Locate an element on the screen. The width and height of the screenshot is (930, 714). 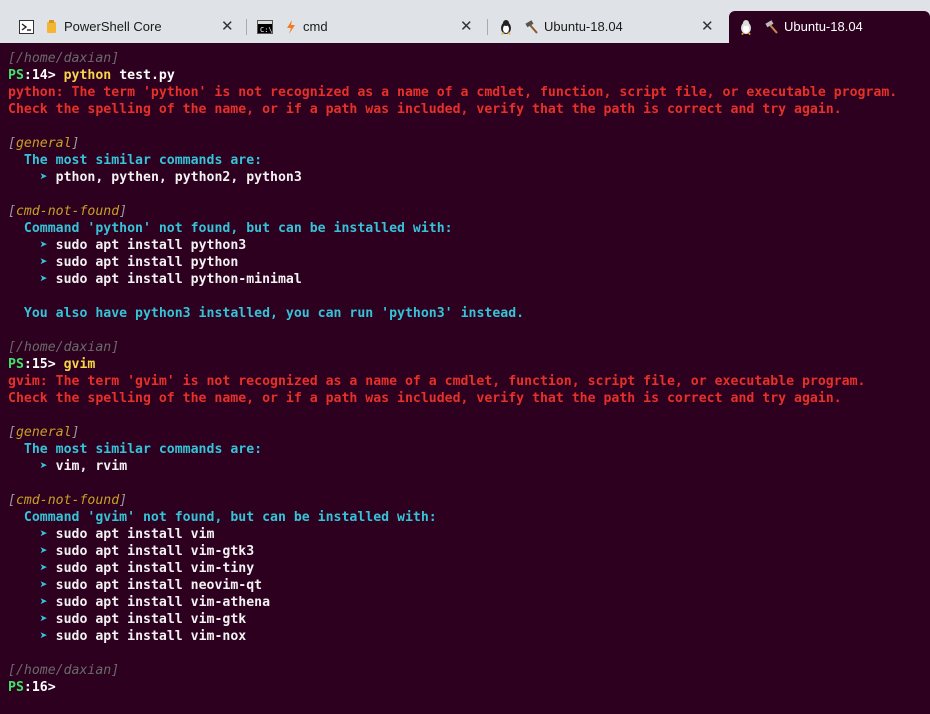
prompt-number: :14> is located at coordinates (39, 75).